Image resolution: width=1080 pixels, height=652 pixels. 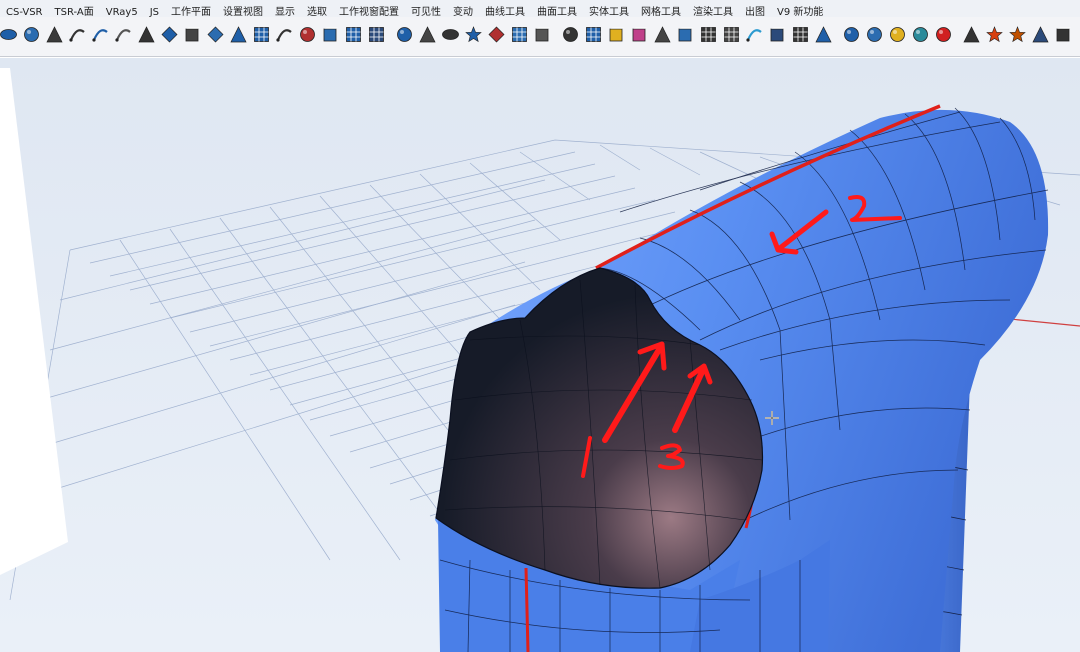 I want to click on house-icon, so click(x=1040, y=34).